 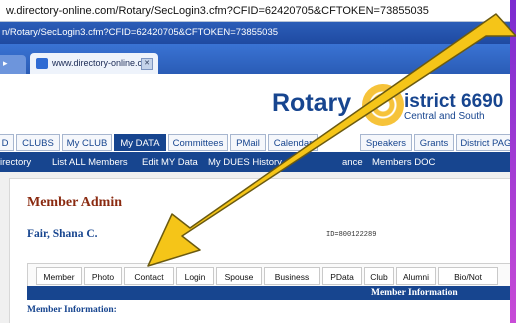 I want to click on page-title: Member Admin, so click(x=75, y=202).